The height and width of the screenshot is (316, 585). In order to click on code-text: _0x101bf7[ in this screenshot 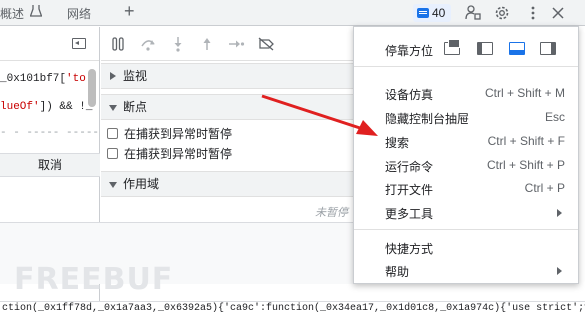, I will do `click(33, 79)`.